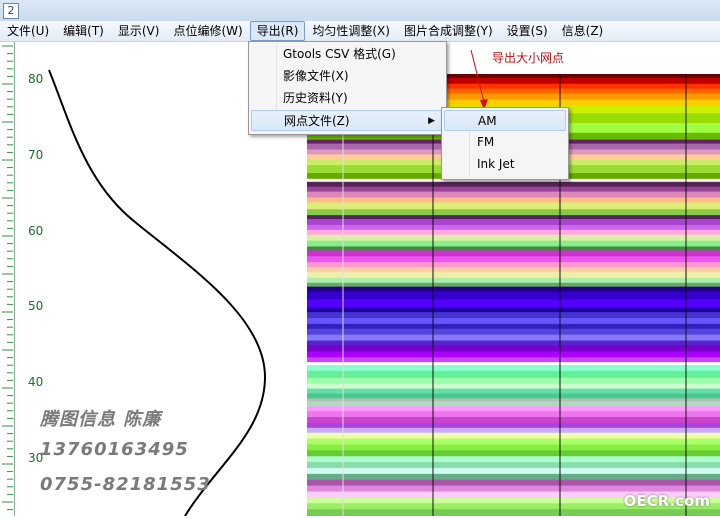 This screenshot has width=720, height=519. I want to click on menu-view: 显示(V), so click(139, 31).